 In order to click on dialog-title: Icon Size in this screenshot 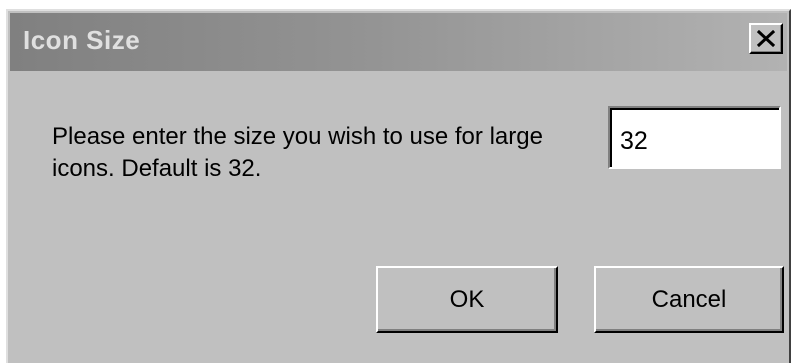, I will do `click(82, 40)`.